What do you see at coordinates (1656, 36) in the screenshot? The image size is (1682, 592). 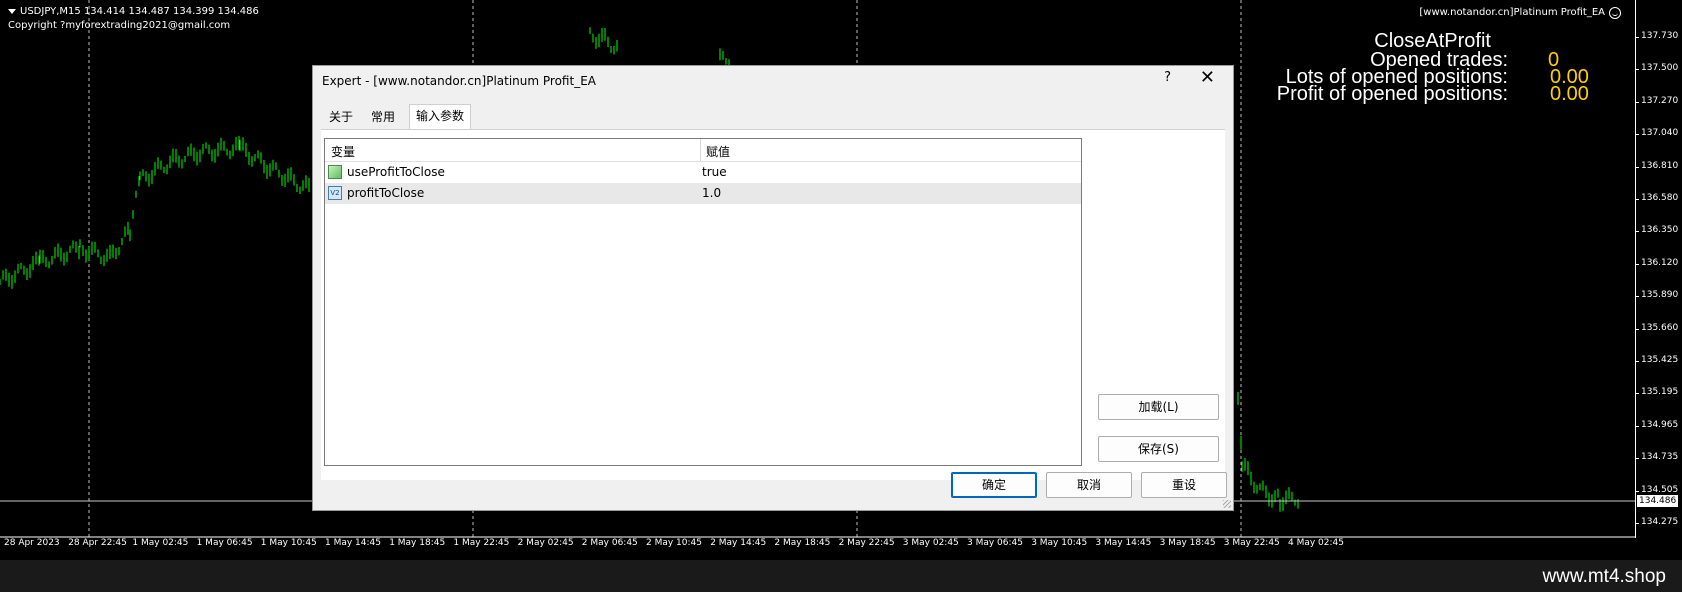 I see `price-tick-label: 137.730` at bounding box center [1656, 36].